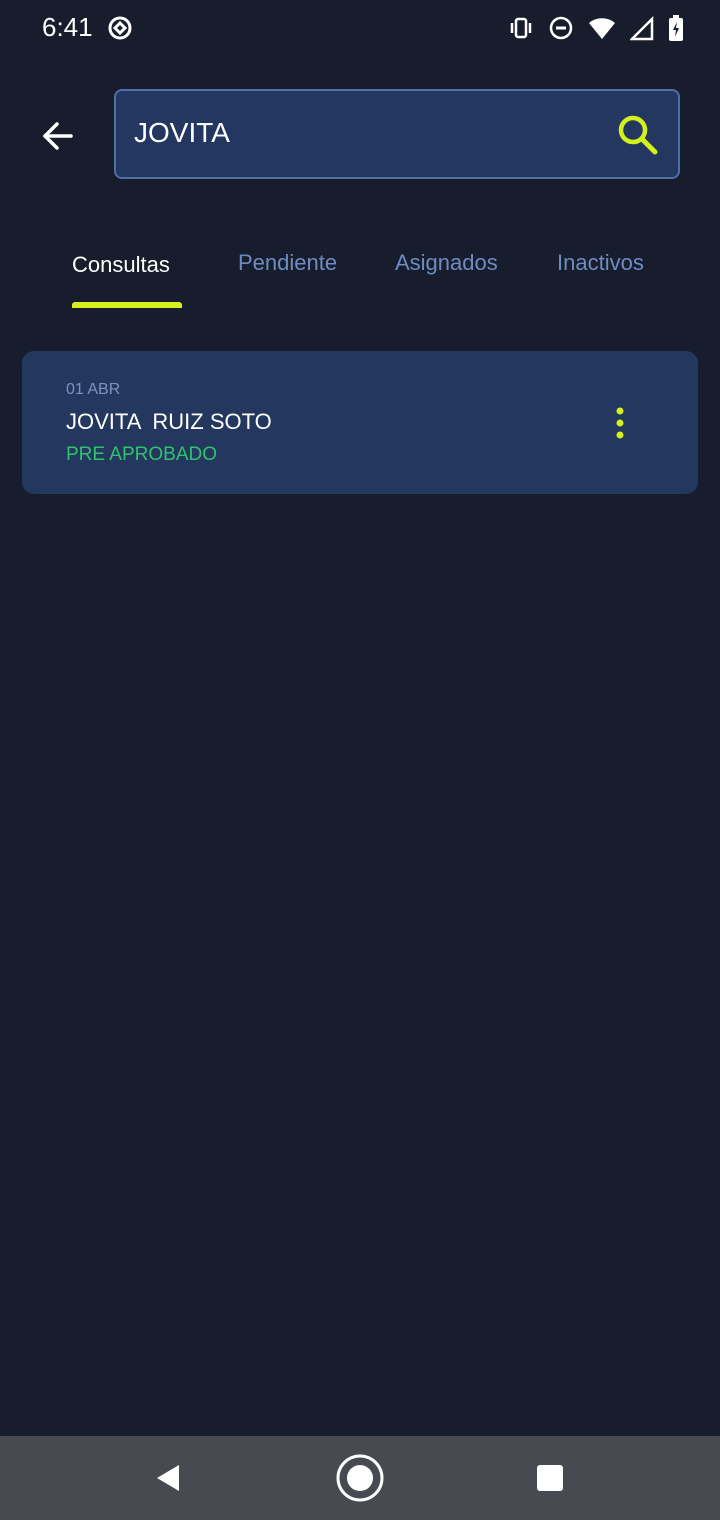 The height and width of the screenshot is (1520, 720). I want to click on battery-icon, so click(676, 30).